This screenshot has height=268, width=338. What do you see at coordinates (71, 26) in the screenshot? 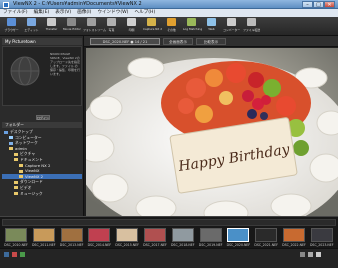
I see `toolbar-button: Movie Editor` at bounding box center [71, 26].